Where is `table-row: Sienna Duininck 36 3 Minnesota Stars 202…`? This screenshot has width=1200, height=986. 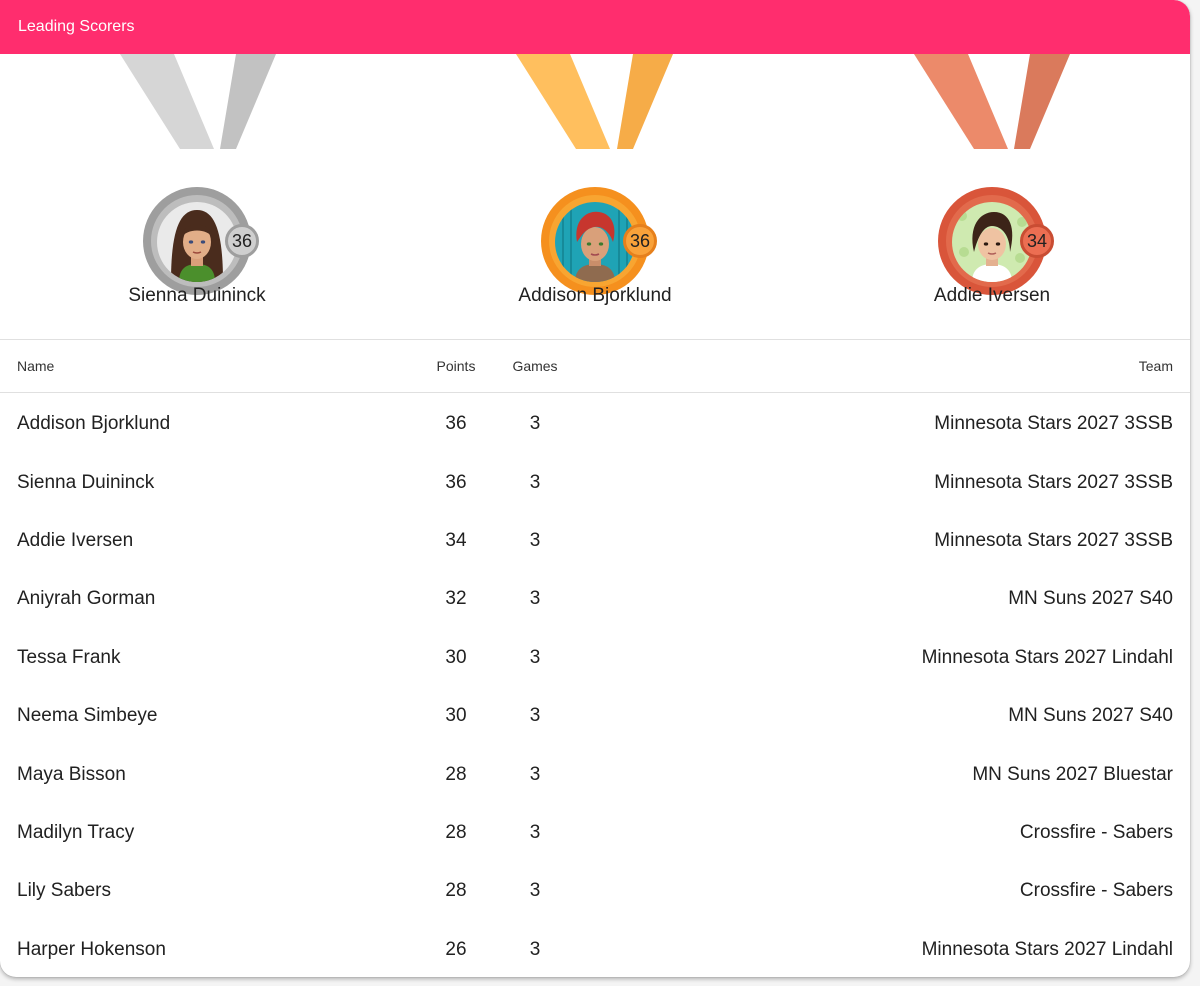
table-row: Sienna Duininck 36 3 Minnesota Stars 202… is located at coordinates (595, 482).